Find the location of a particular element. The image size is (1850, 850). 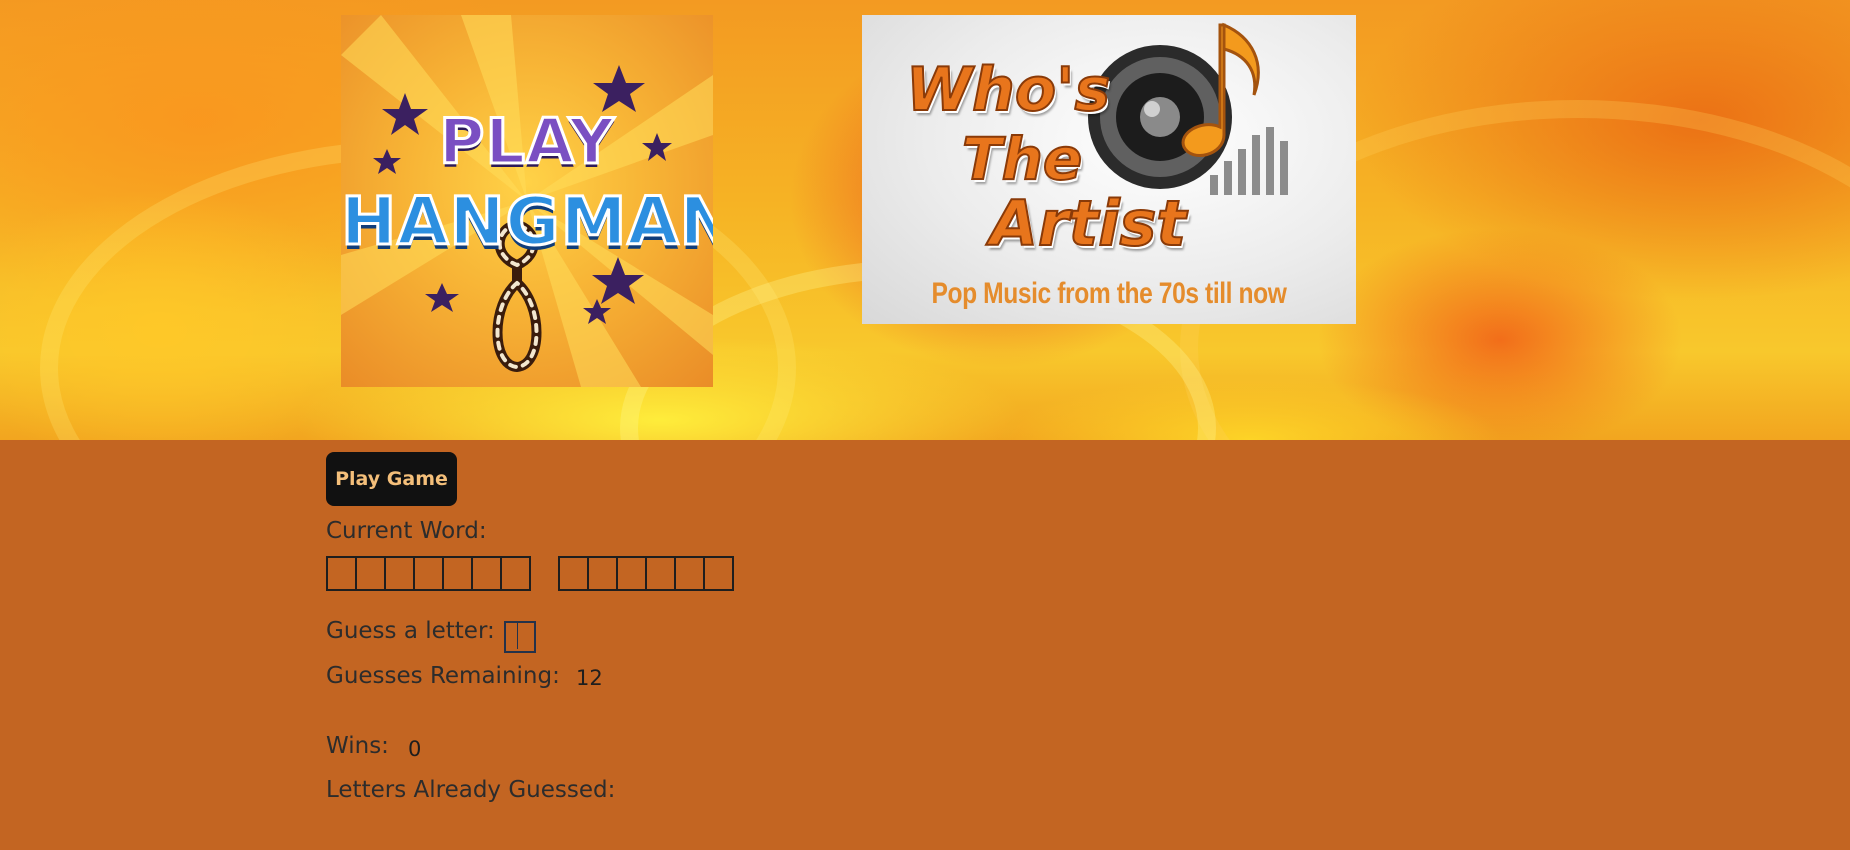

hangman-logo-play-text: PLAY is located at coordinates (527, 142).